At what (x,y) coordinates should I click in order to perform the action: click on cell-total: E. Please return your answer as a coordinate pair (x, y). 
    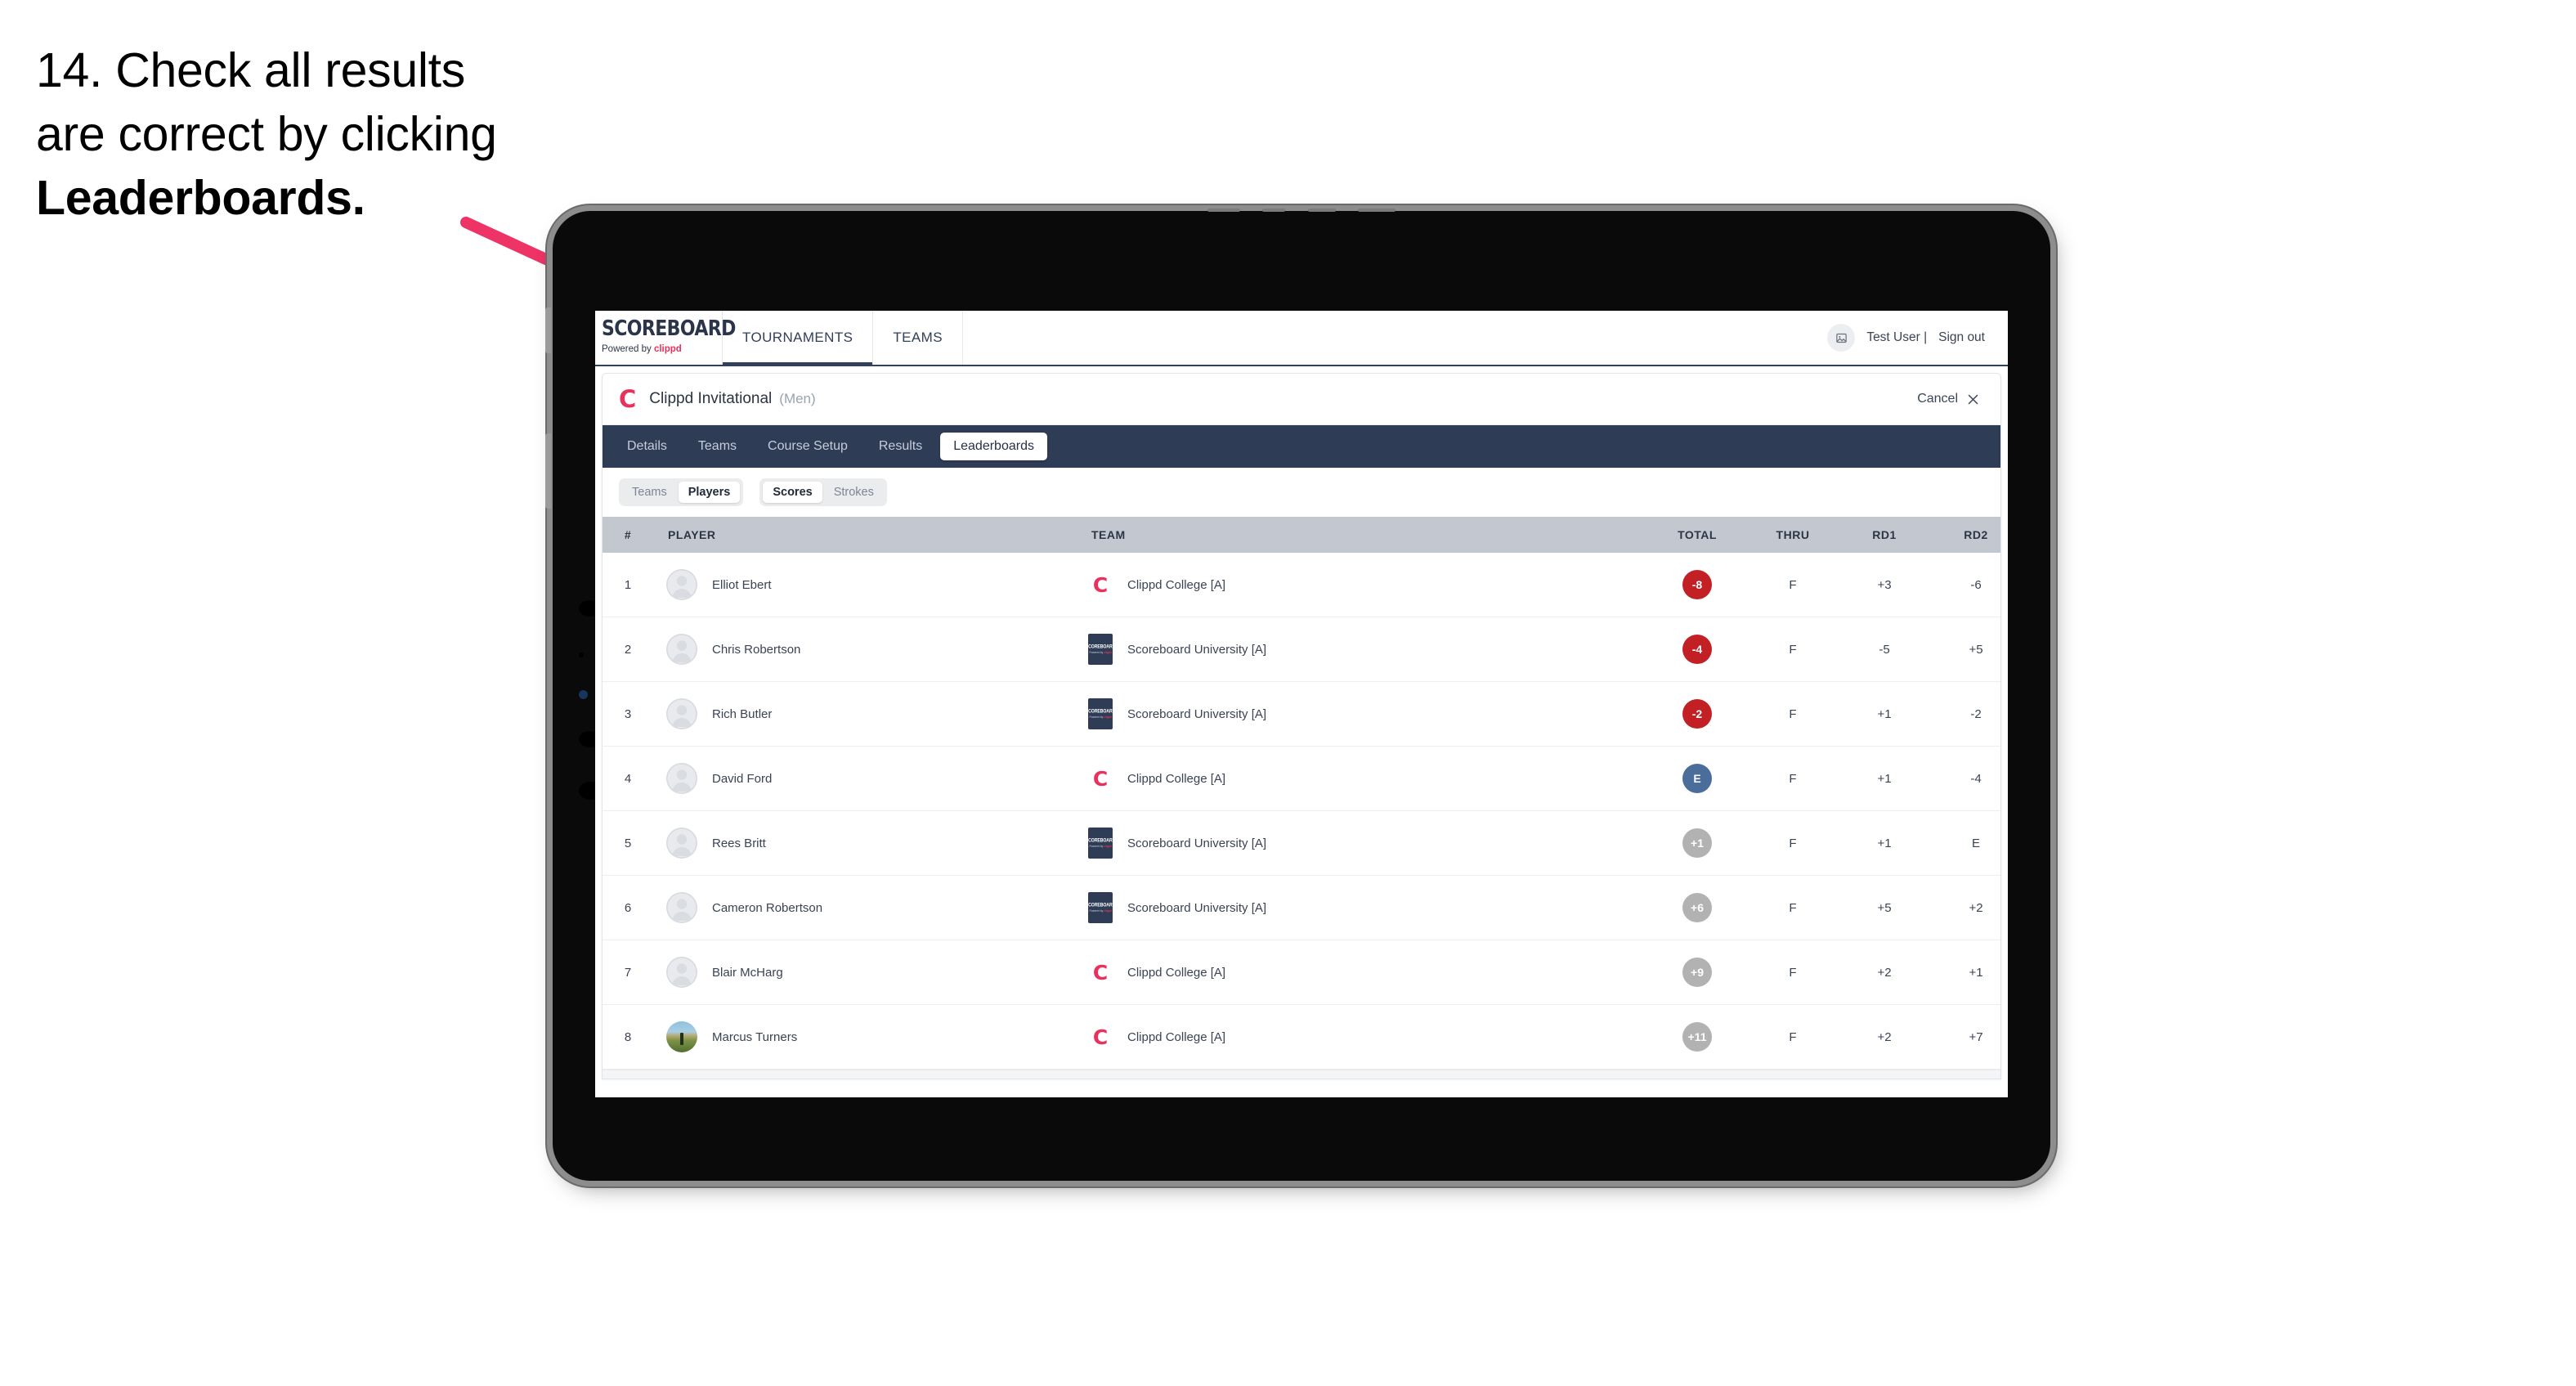
    Looking at the image, I should click on (1697, 778).